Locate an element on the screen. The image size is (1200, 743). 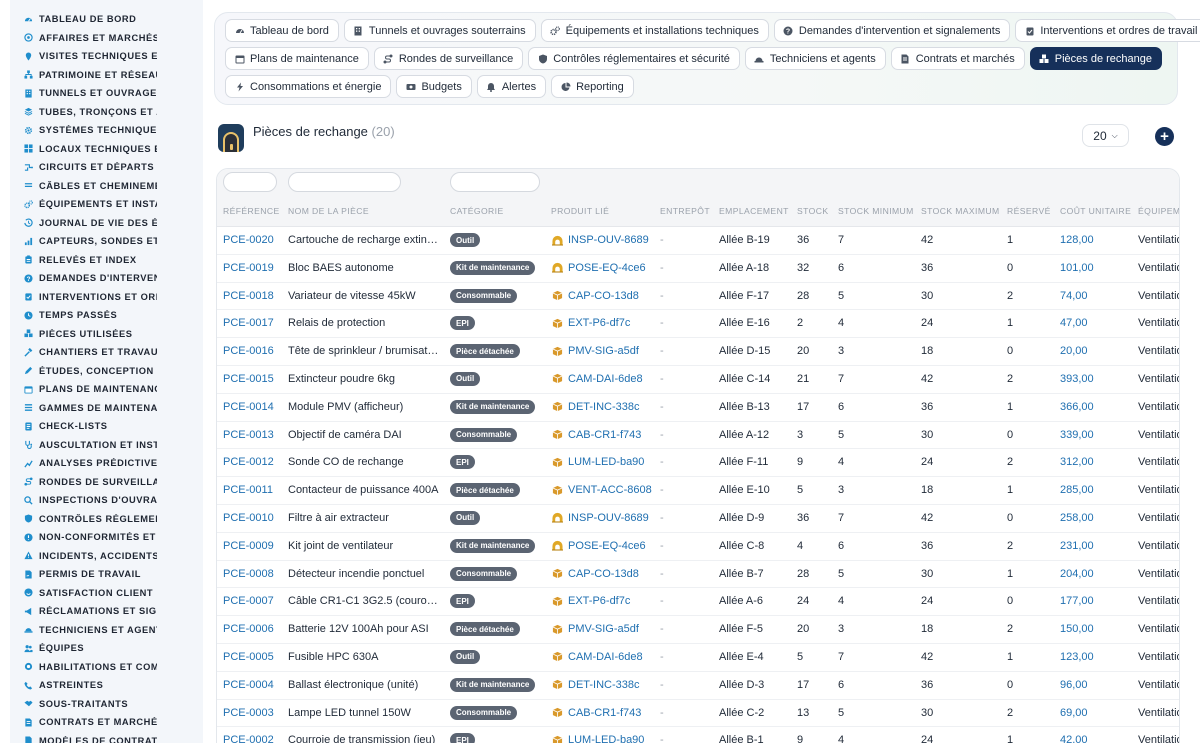
filter-name-input is located at coordinates (344, 182).